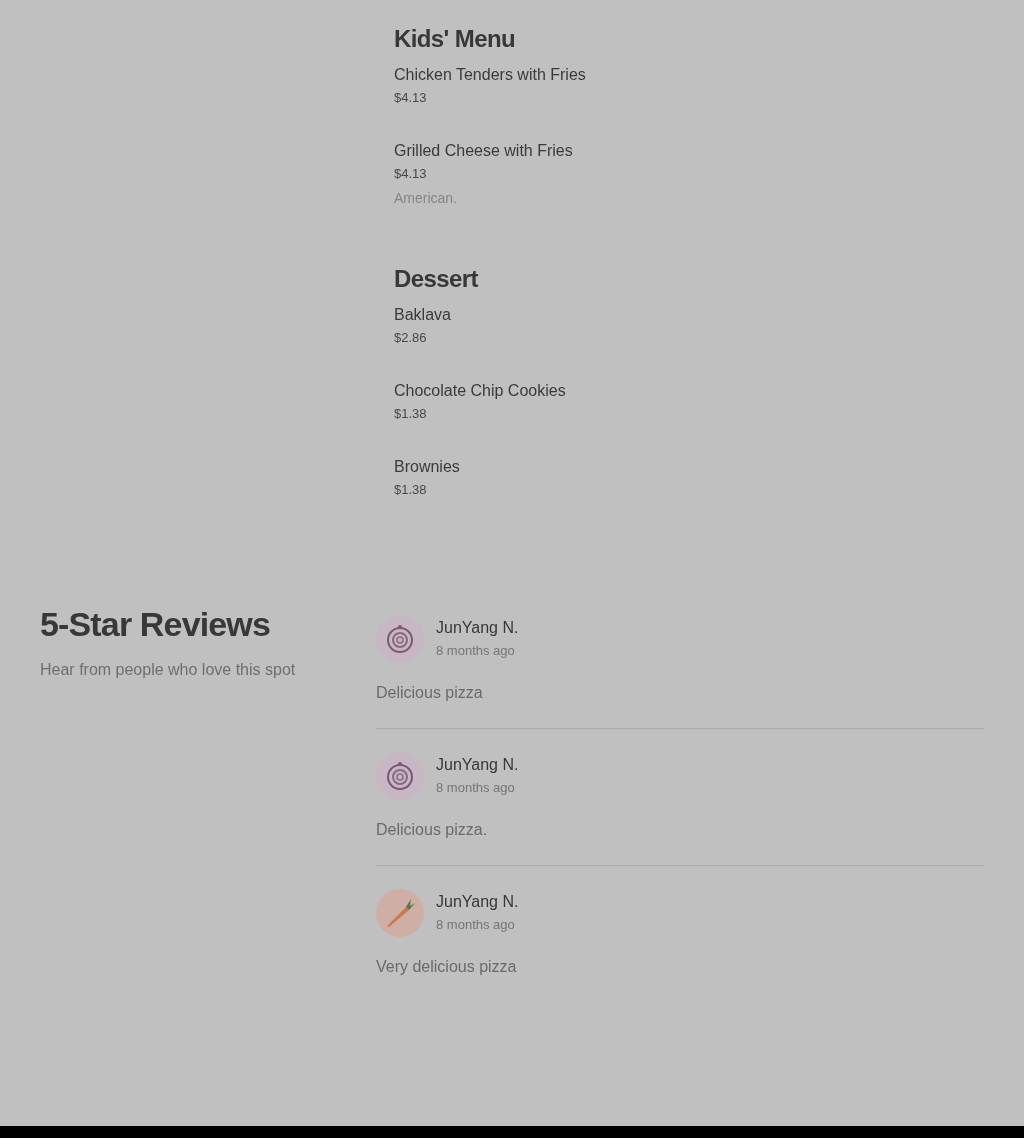 The image size is (1024, 1138). Describe the element at coordinates (483, 151) in the screenshot. I see `menu-item-name: Grilled Cheese with Fries` at that location.